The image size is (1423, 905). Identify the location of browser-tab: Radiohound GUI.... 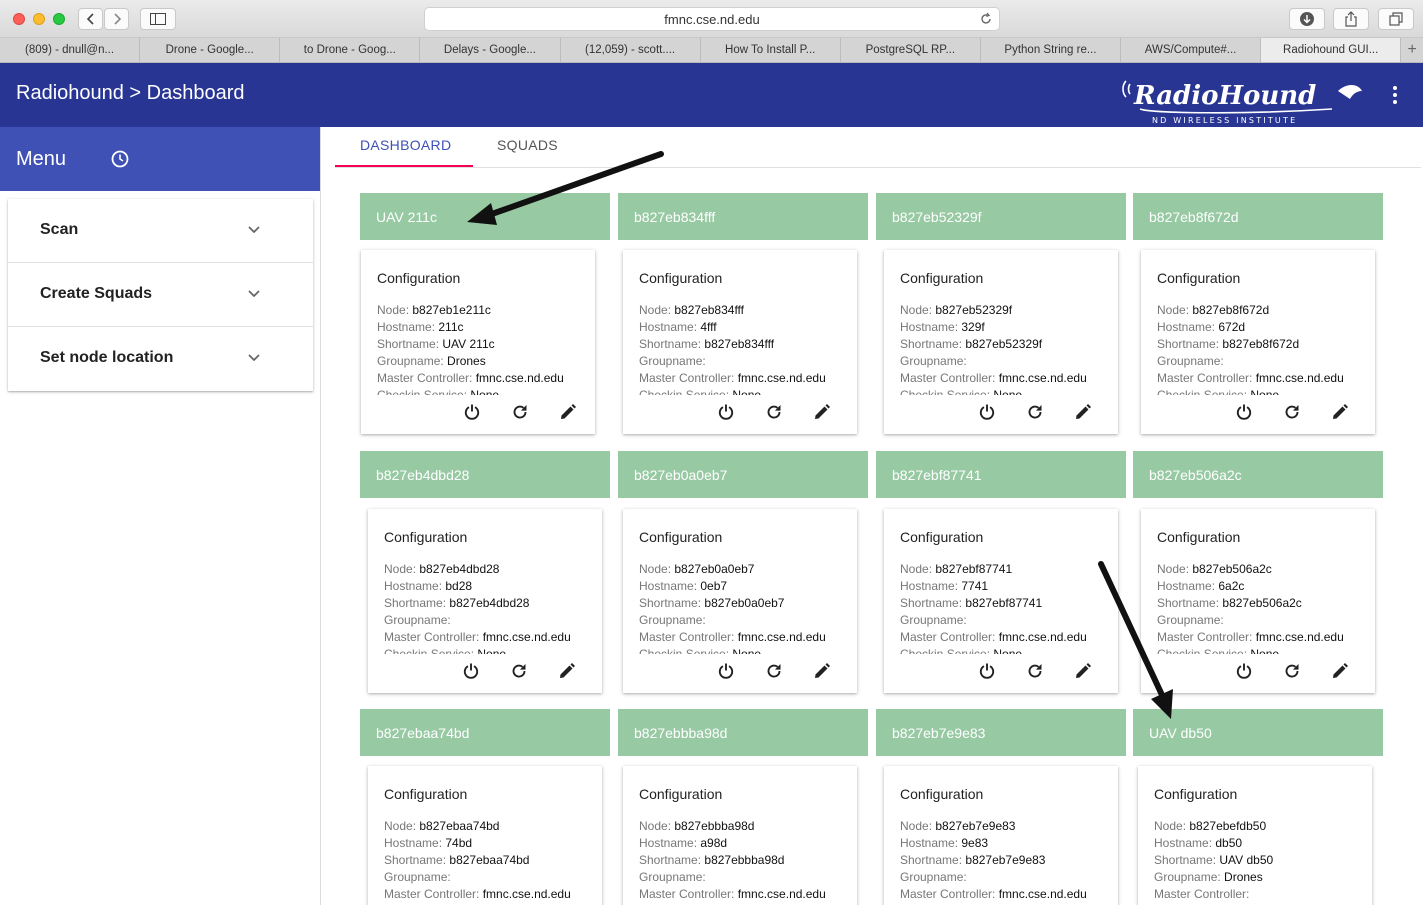
(1331, 50).